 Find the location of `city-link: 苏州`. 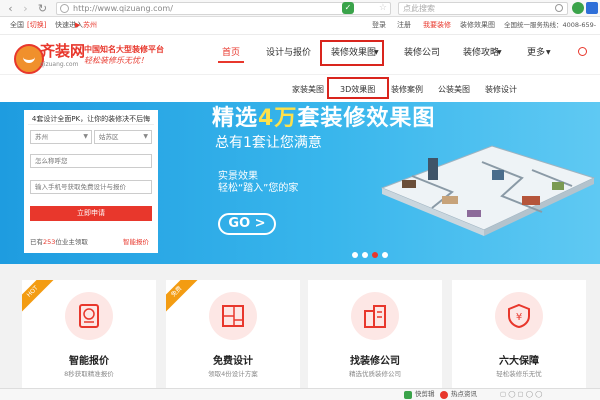

city-link: 苏州 is located at coordinates (90, 25).